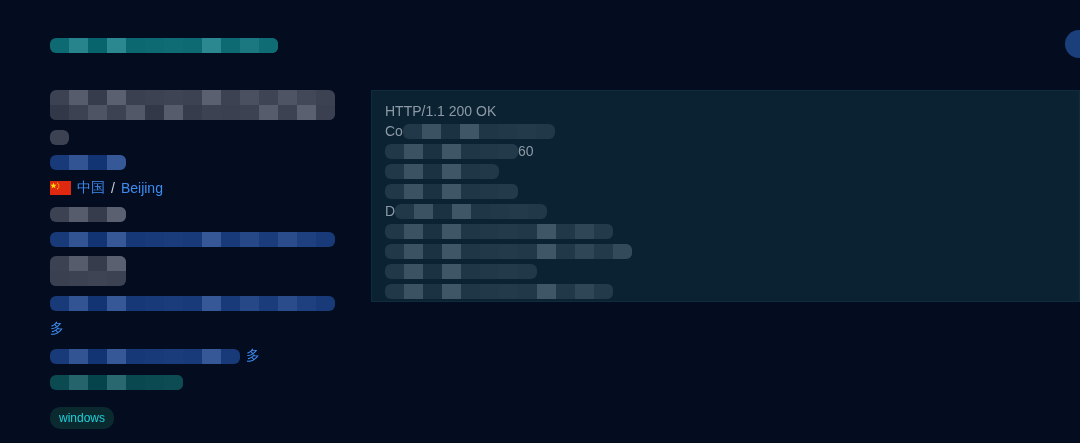  What do you see at coordinates (60, 188) in the screenshot?
I see `flag-icon` at bounding box center [60, 188].